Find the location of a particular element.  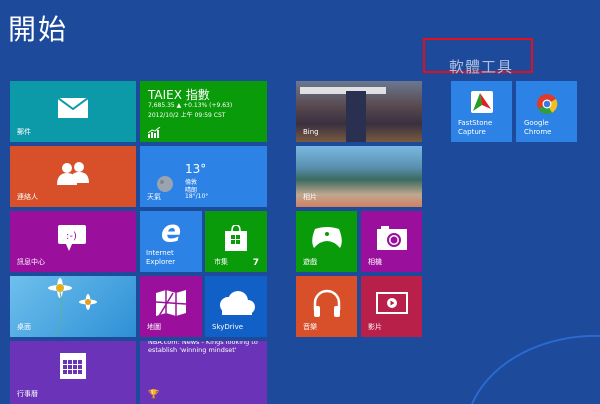

camera-icon is located at coordinates (391, 238).